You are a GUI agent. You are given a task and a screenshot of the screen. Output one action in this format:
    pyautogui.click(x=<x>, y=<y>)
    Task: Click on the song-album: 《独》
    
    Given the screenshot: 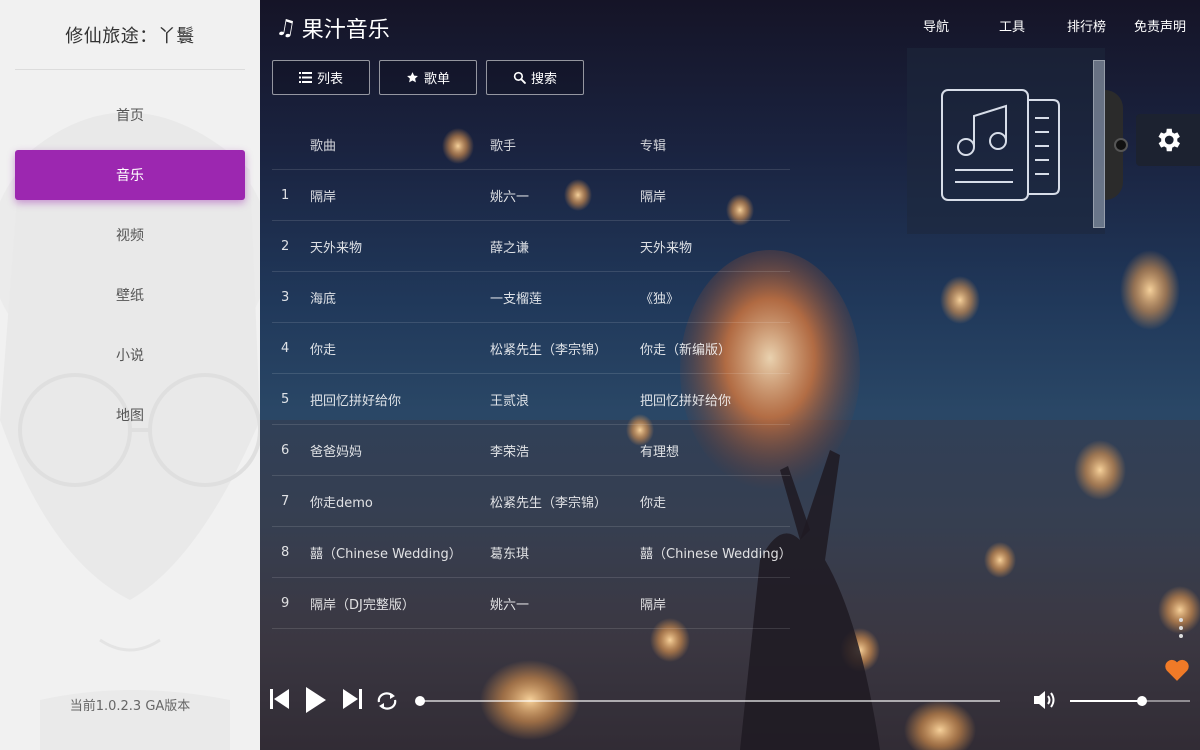 What is the action you would take?
    pyautogui.click(x=660, y=299)
    